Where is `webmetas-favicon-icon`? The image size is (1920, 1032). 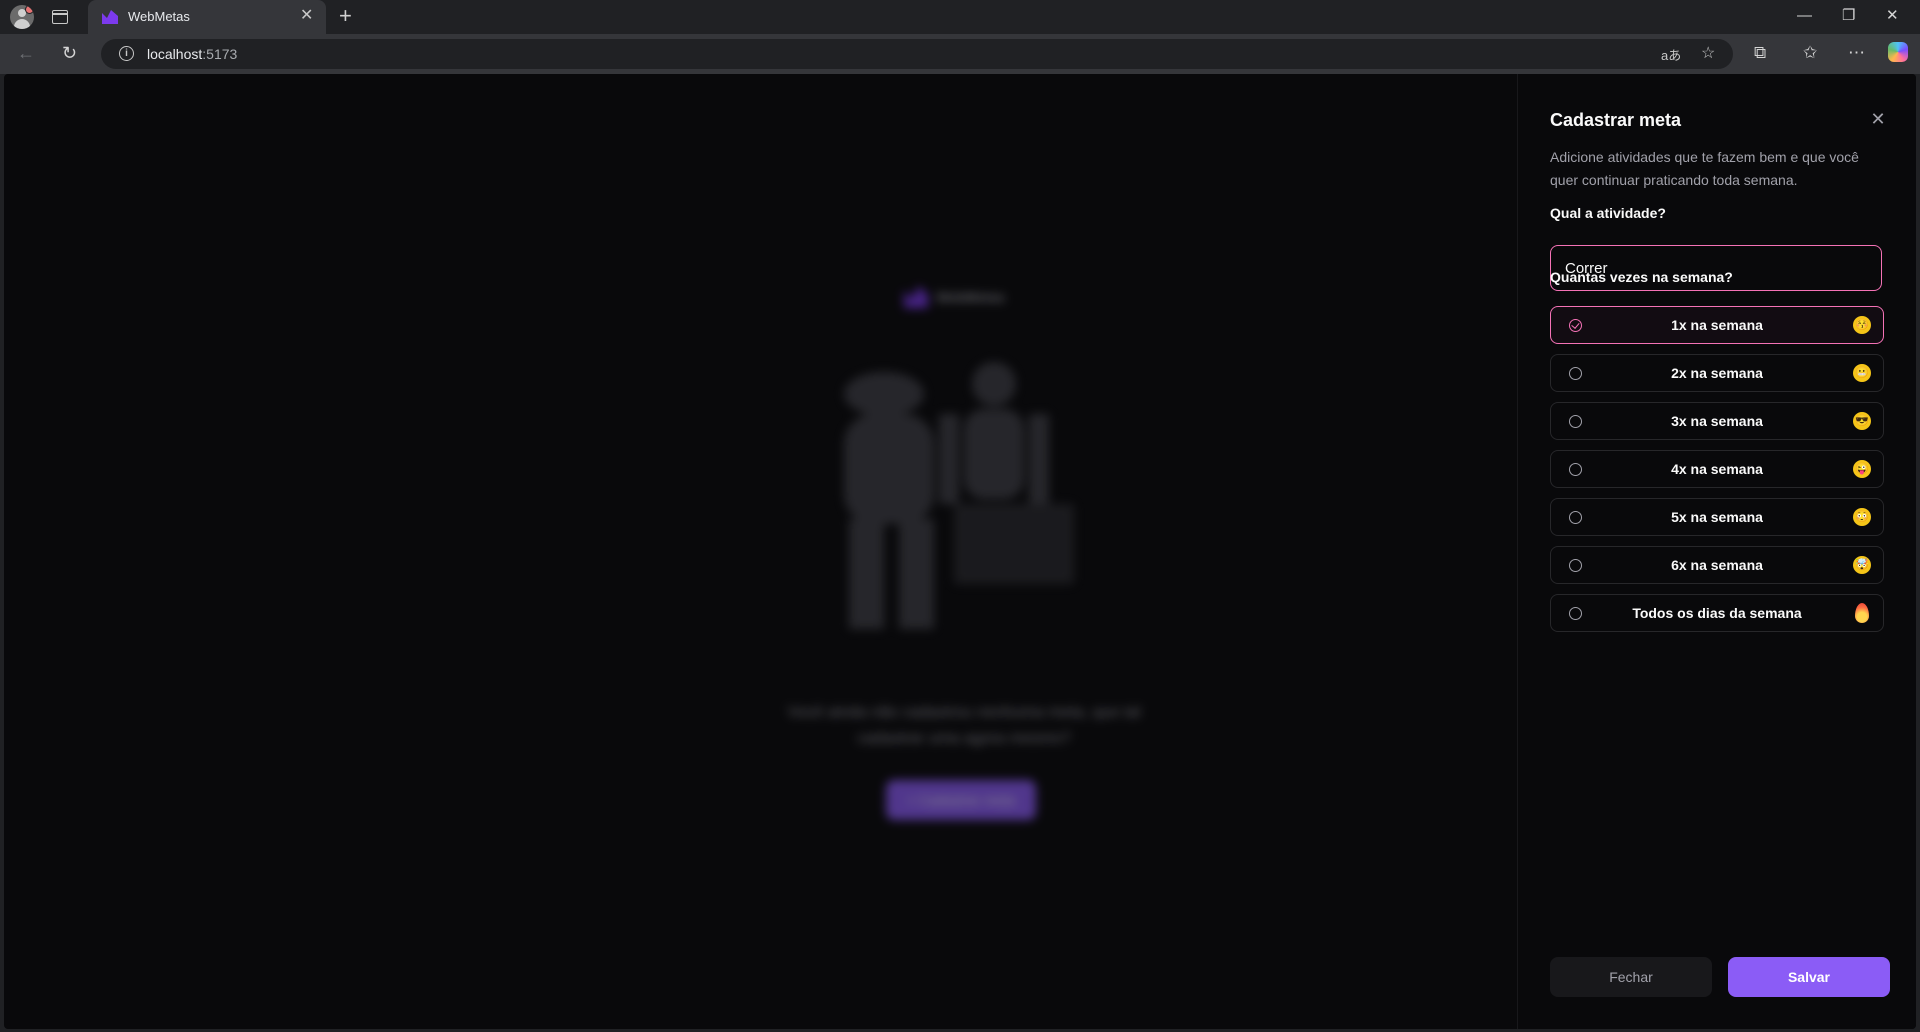 webmetas-favicon-icon is located at coordinates (110, 17).